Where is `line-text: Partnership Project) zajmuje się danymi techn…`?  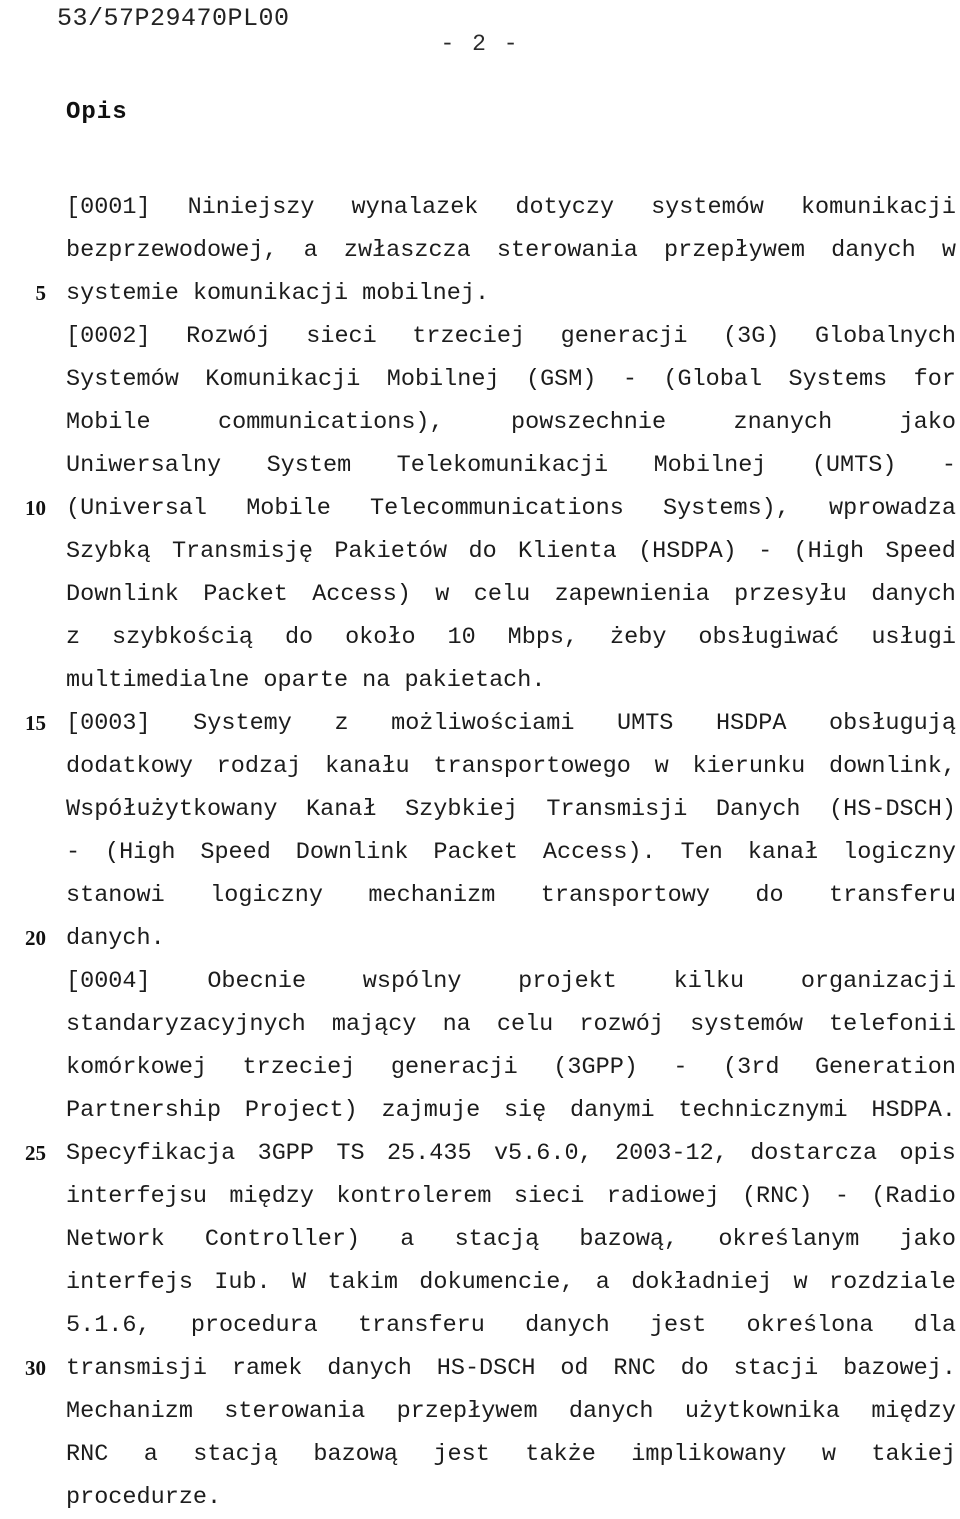
line-text: Partnership Project) zajmuje się danymi techn… is located at coordinates (511, 1110).